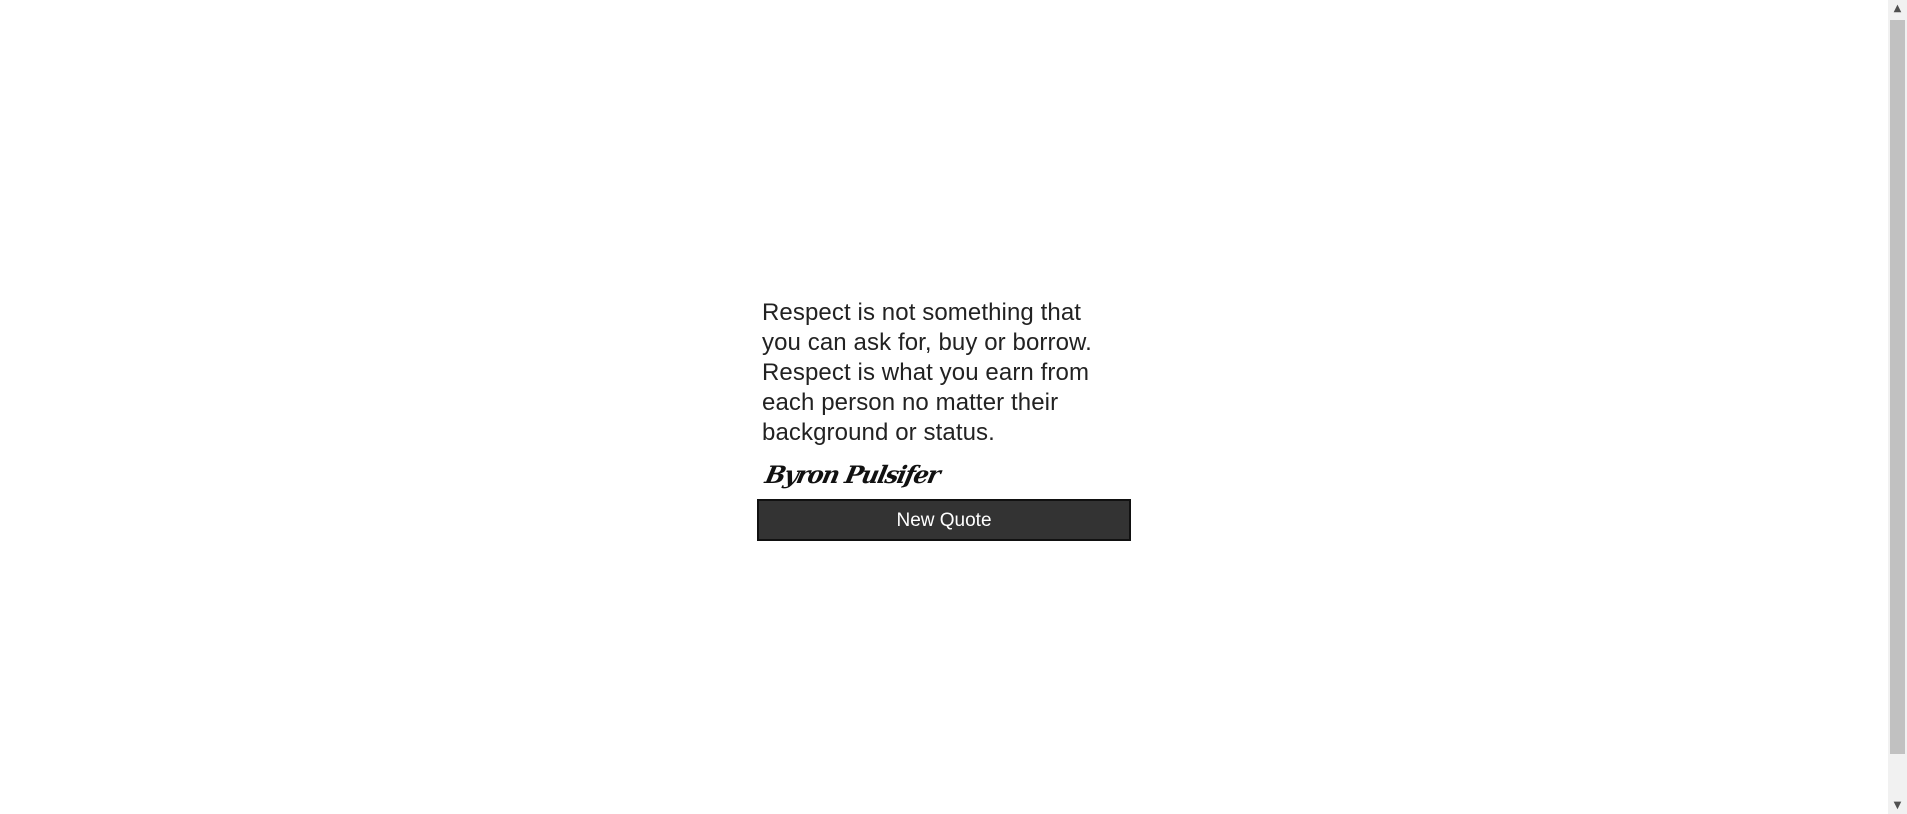 The width and height of the screenshot is (1907, 814). I want to click on new-quote-button: New Quote, so click(944, 520).